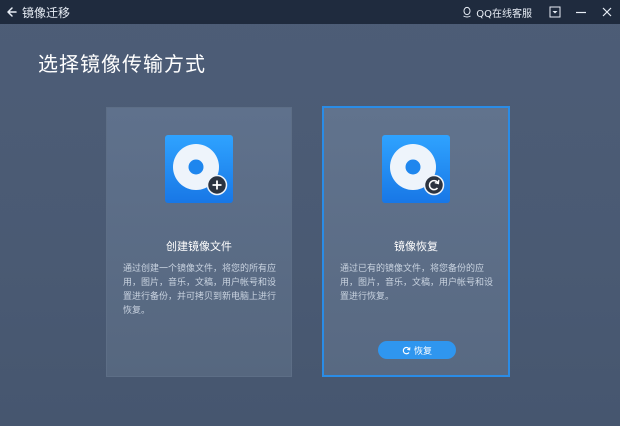 This screenshot has height=426, width=620. Describe the element at coordinates (417, 283) in the screenshot. I see `restore-image-description: 通过已有的镜像文件，将您备份的应用，图片，音乐，文稿，用户帐号和设置进行恢复。` at that location.